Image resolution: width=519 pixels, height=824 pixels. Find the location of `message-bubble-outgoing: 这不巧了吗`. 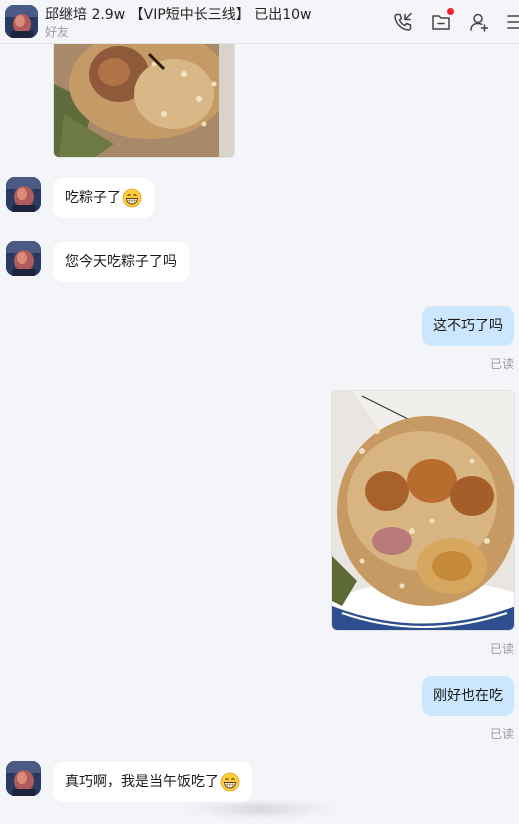

message-bubble-outgoing: 这不巧了吗 is located at coordinates (468, 326).